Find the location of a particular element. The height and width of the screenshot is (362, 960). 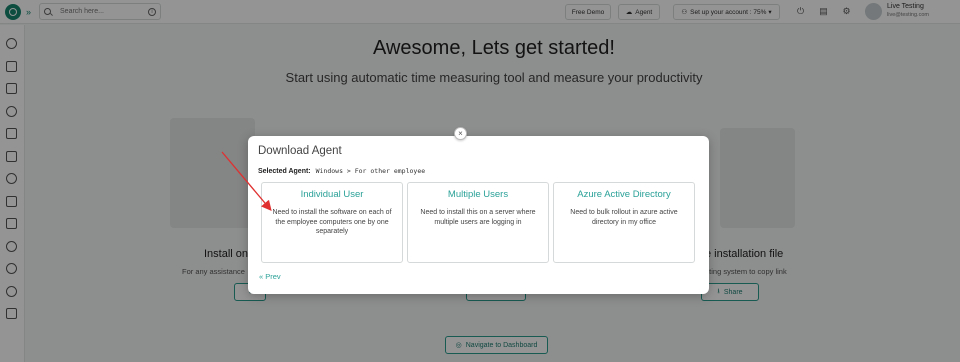

selected-agent-label: Selected Agent: is located at coordinates (284, 171).